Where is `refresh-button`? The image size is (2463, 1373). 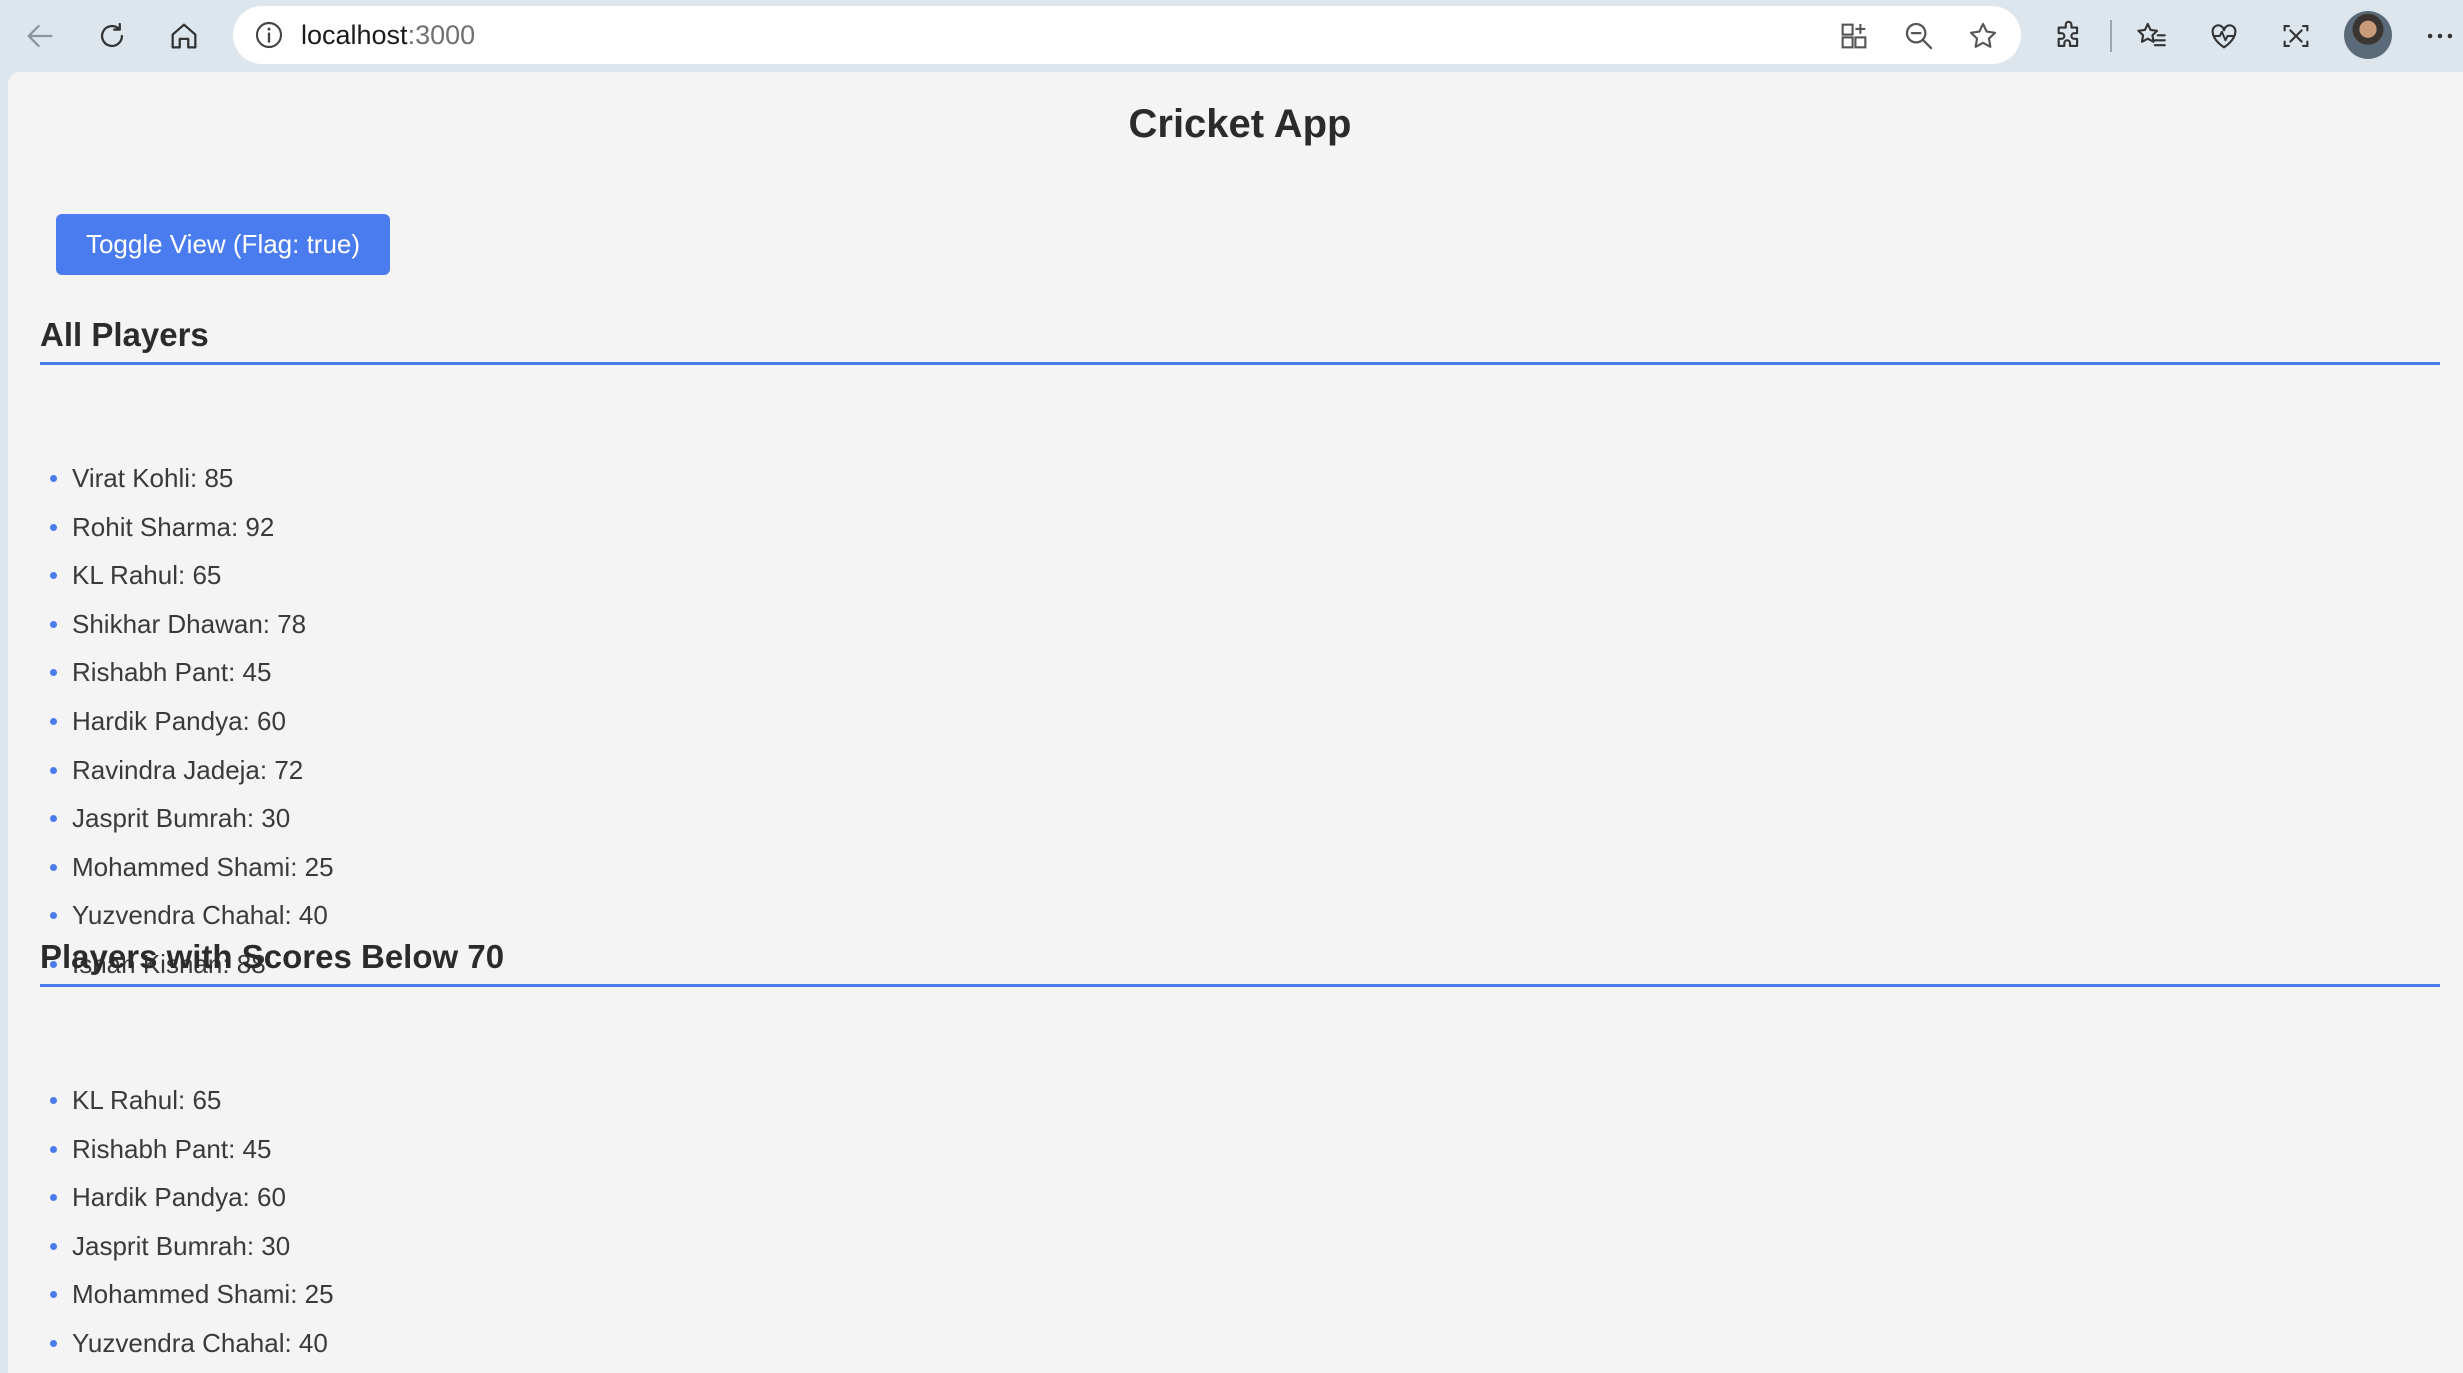
refresh-button is located at coordinates (112, 36).